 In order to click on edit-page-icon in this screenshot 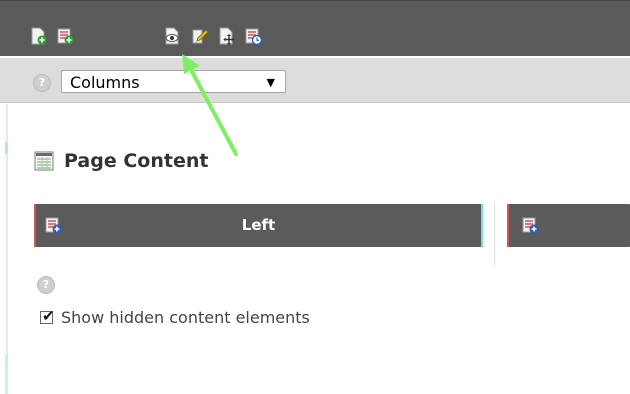, I will do `click(200, 36)`.